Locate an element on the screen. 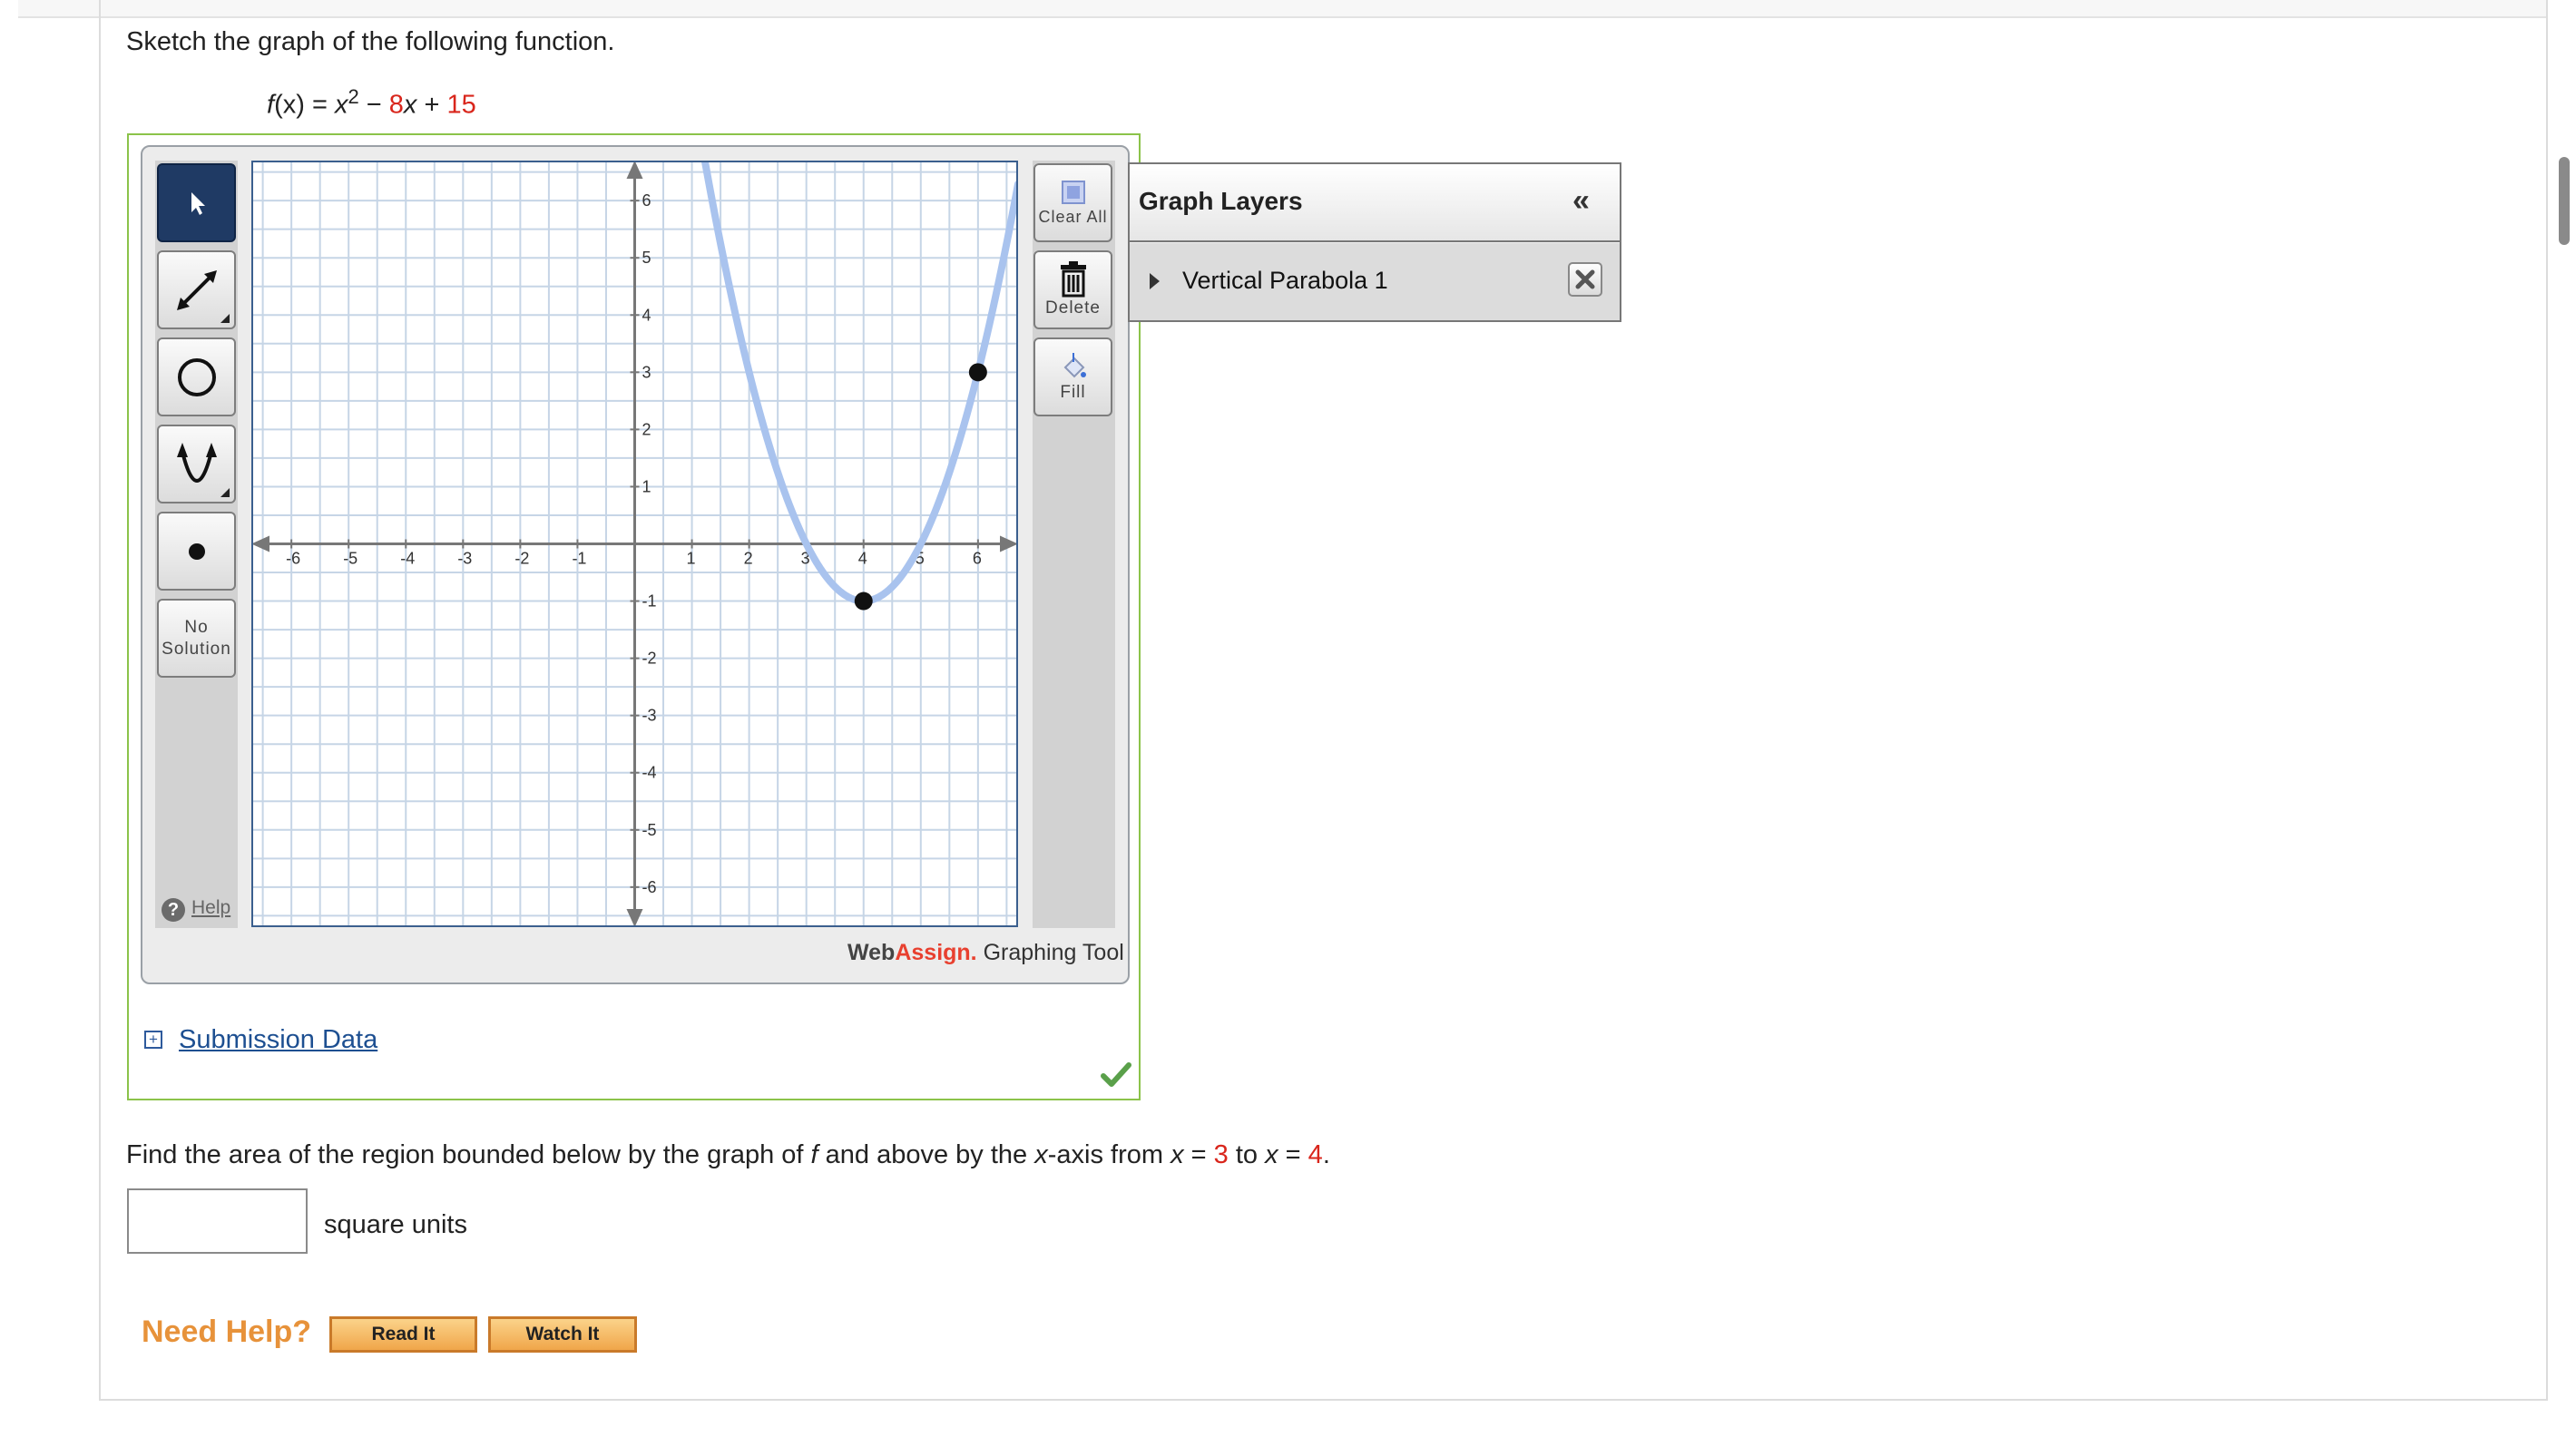 This screenshot has height=1437, width=2576. q2-text-2: and above by the is located at coordinates (926, 1155).